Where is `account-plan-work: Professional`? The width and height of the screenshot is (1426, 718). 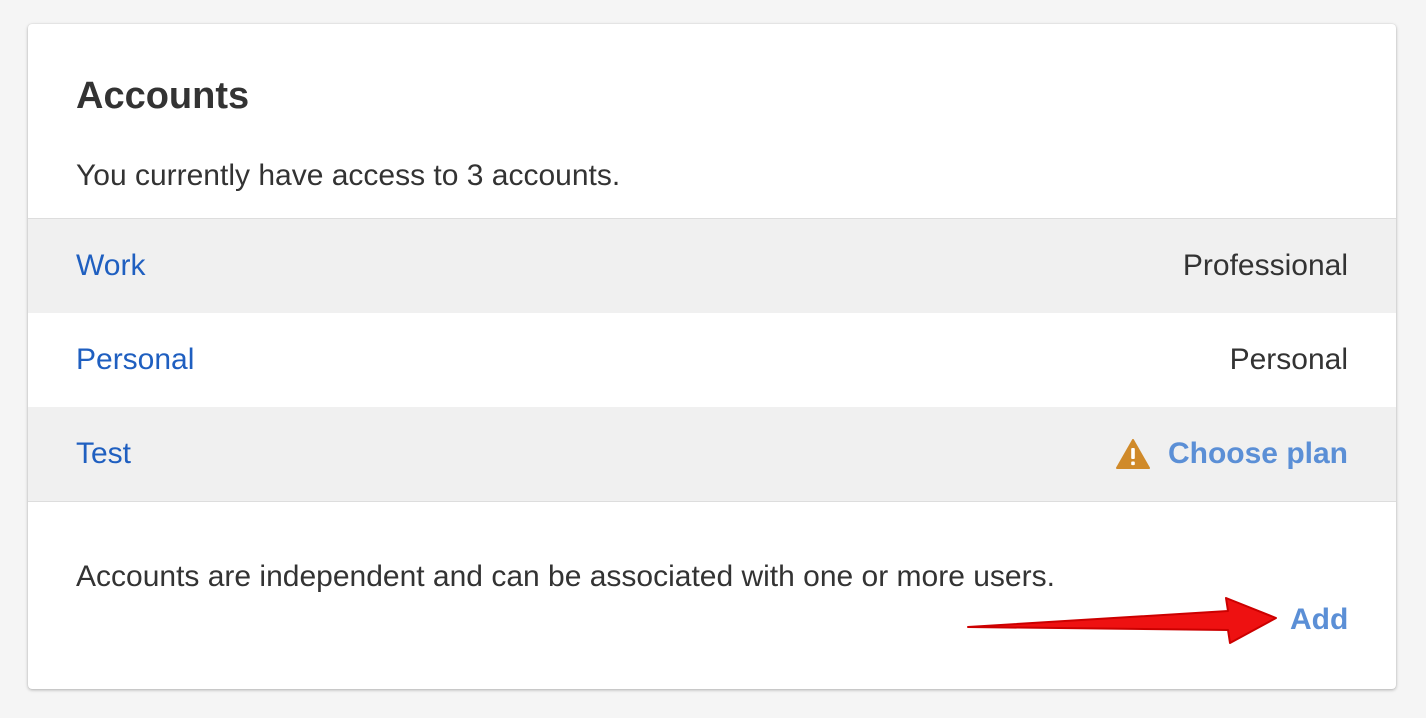
account-plan-work: Professional is located at coordinates (1265, 265).